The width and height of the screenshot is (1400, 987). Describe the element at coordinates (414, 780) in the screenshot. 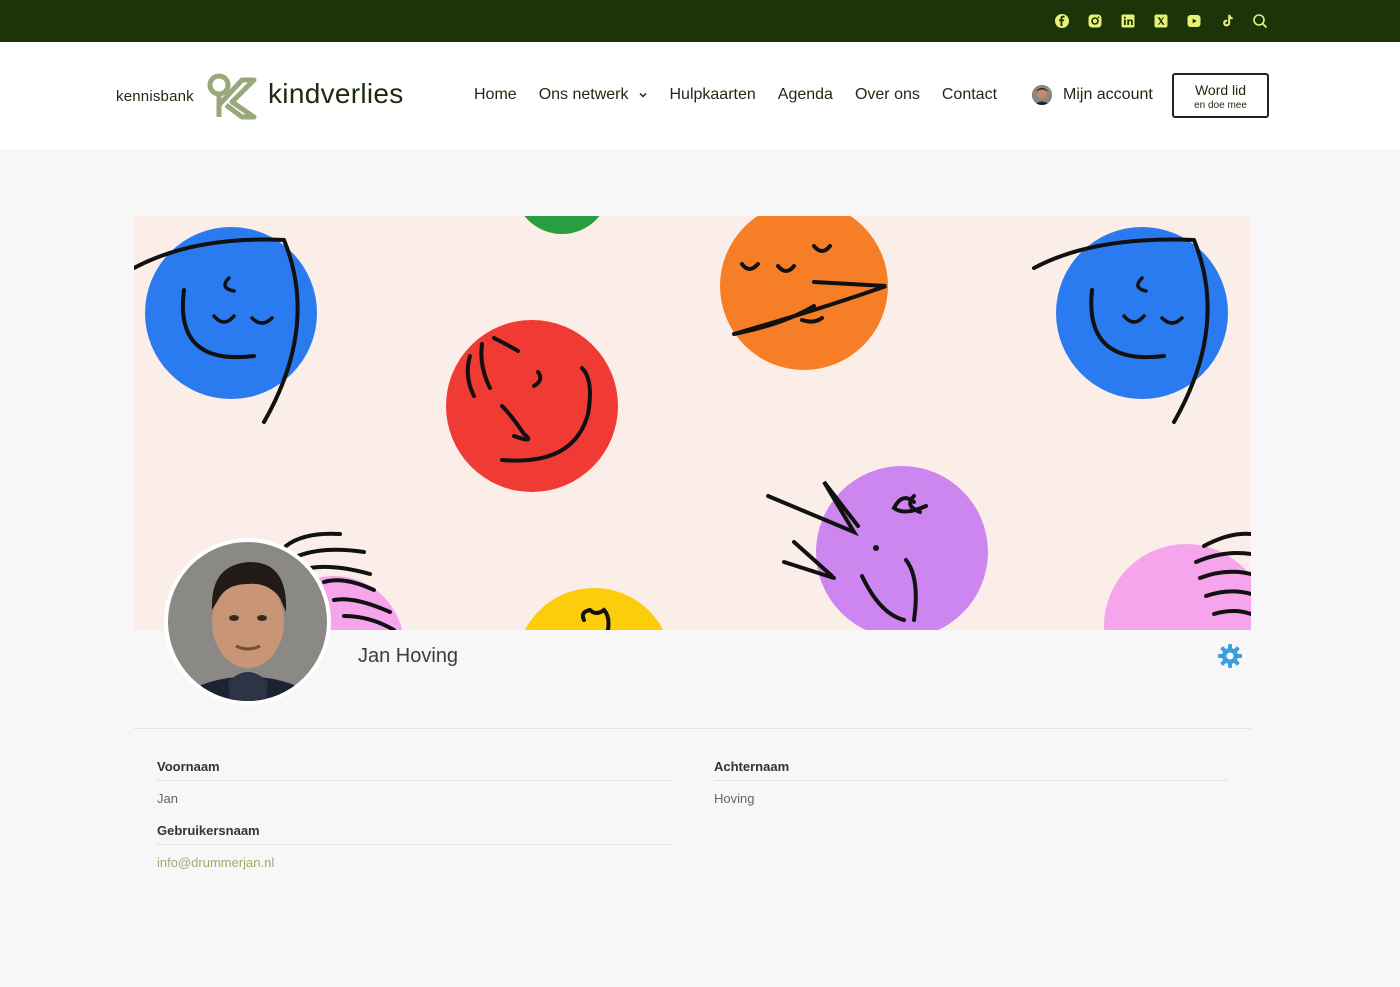

I see `first-name-divider` at that location.